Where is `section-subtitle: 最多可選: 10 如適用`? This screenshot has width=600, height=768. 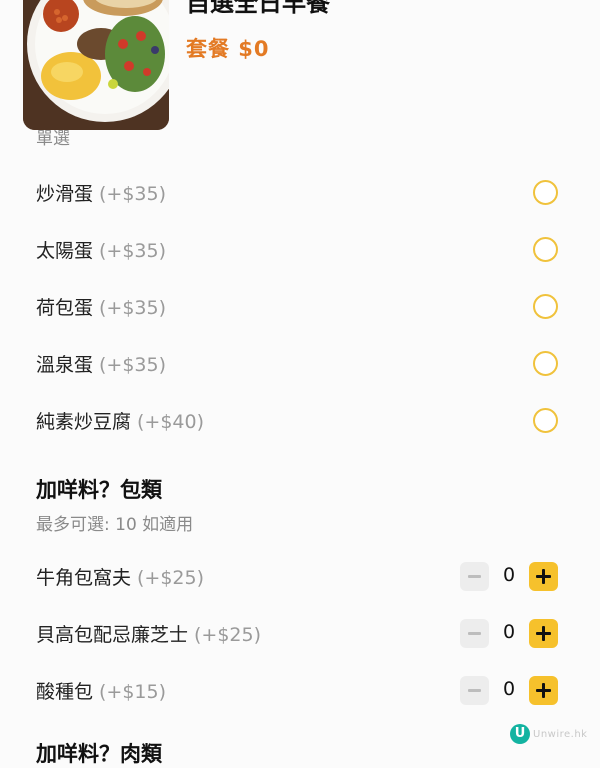 section-subtitle: 最多可選: 10 如適用 is located at coordinates (115, 525).